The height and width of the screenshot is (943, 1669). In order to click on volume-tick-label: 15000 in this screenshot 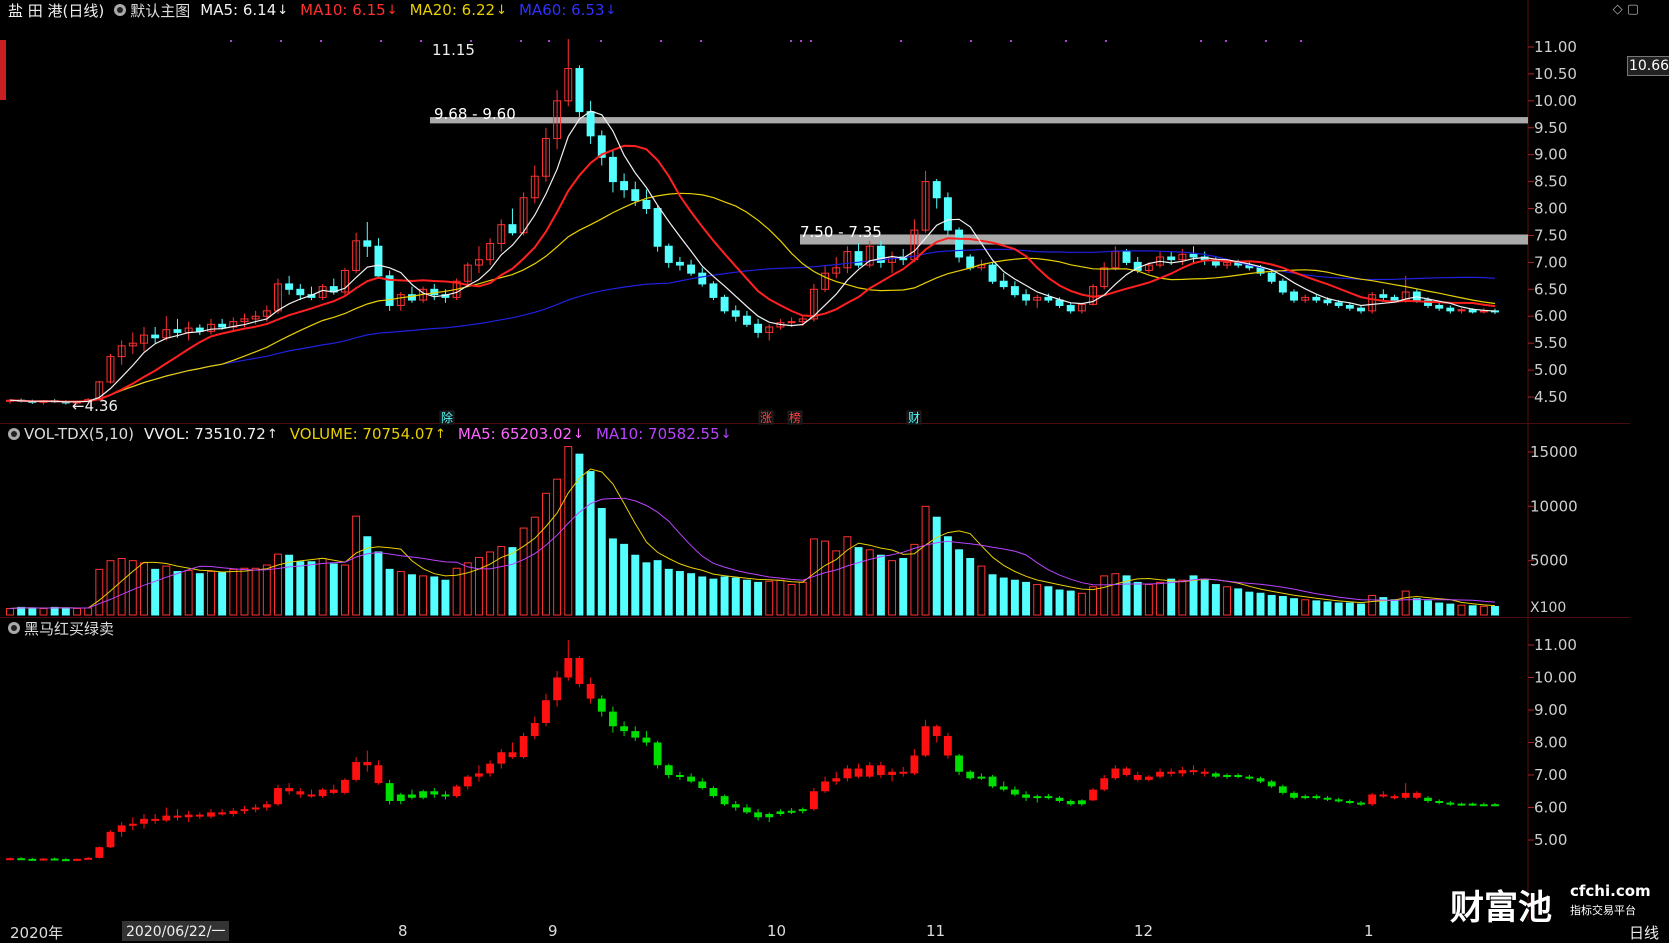, I will do `click(1554, 452)`.